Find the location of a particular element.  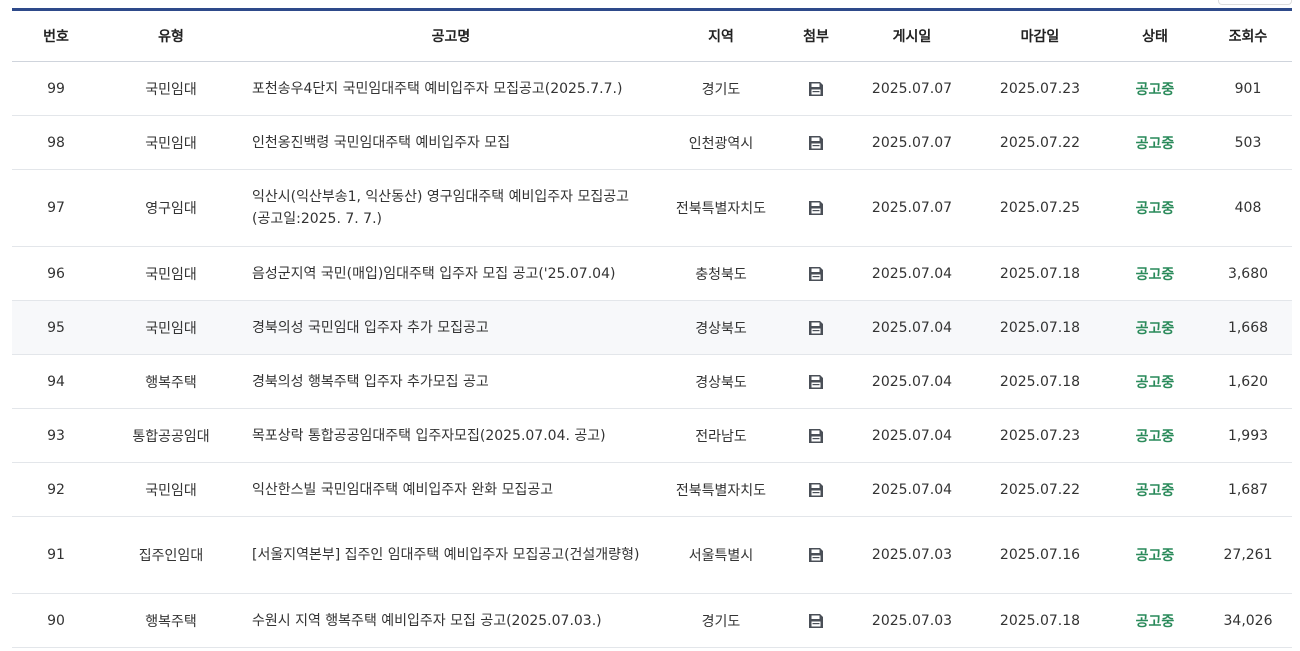

cell-deadline: 2025.07.23 is located at coordinates (1040, 88).